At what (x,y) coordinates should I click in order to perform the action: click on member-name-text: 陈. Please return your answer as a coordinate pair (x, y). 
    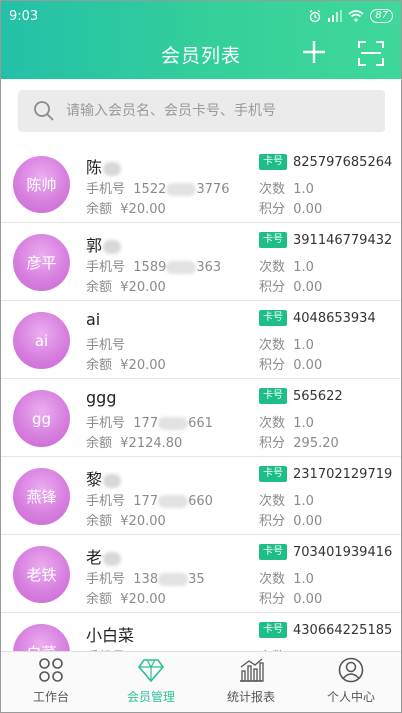
    Looking at the image, I should click on (94, 167).